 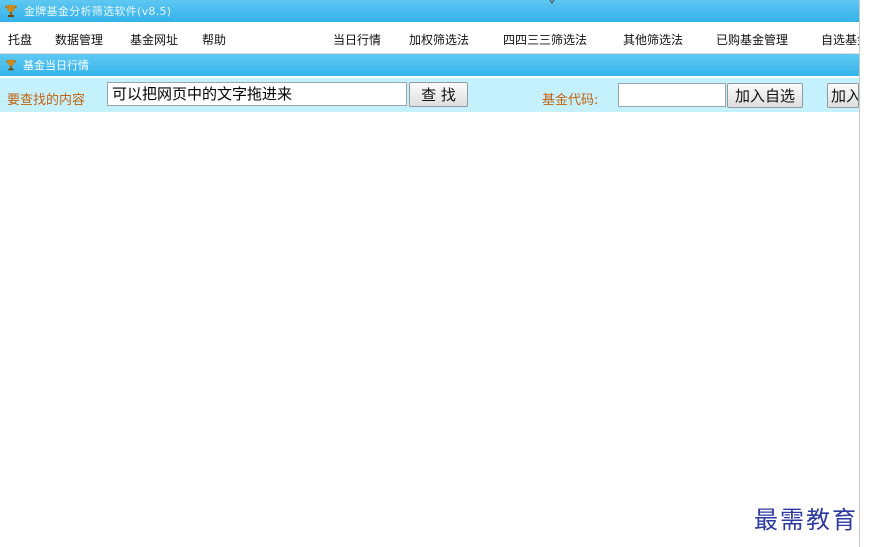 I want to click on window-title: 金牌基金分析筛选软件(v8.5), so click(x=98, y=11).